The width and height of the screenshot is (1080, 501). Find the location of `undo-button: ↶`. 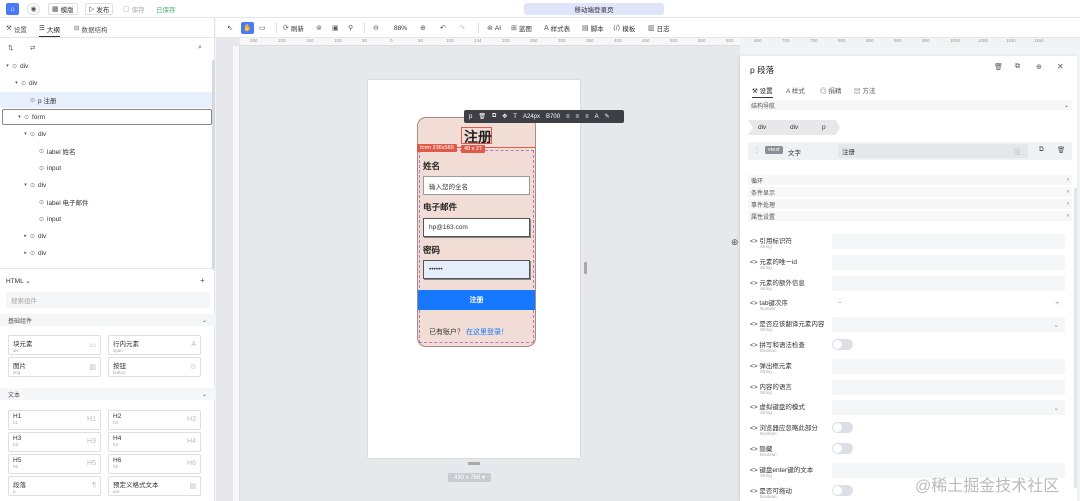

undo-button: ↶ is located at coordinates (443, 28).